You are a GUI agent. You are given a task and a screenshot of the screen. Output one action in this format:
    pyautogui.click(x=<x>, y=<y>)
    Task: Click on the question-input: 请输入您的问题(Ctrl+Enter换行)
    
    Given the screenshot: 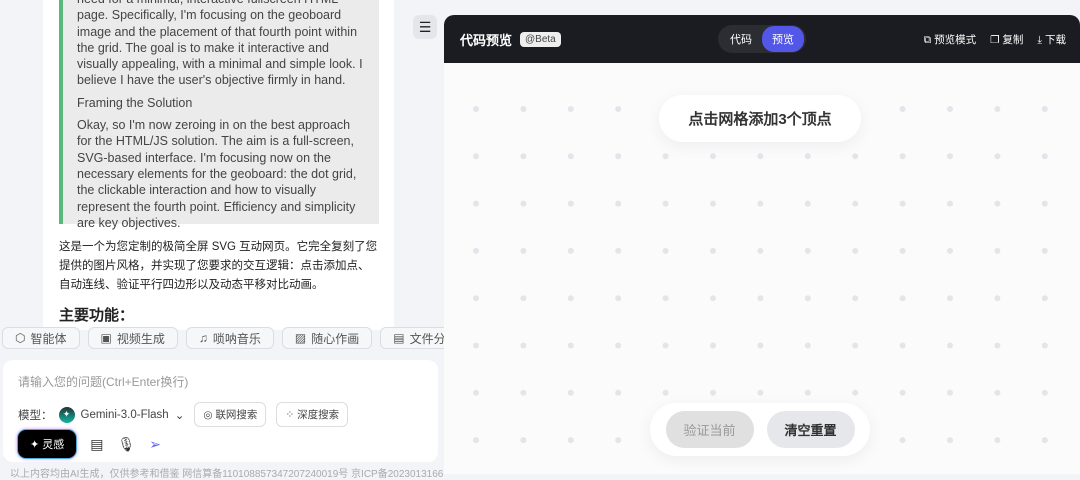 What is the action you would take?
    pyautogui.click(x=103, y=381)
    